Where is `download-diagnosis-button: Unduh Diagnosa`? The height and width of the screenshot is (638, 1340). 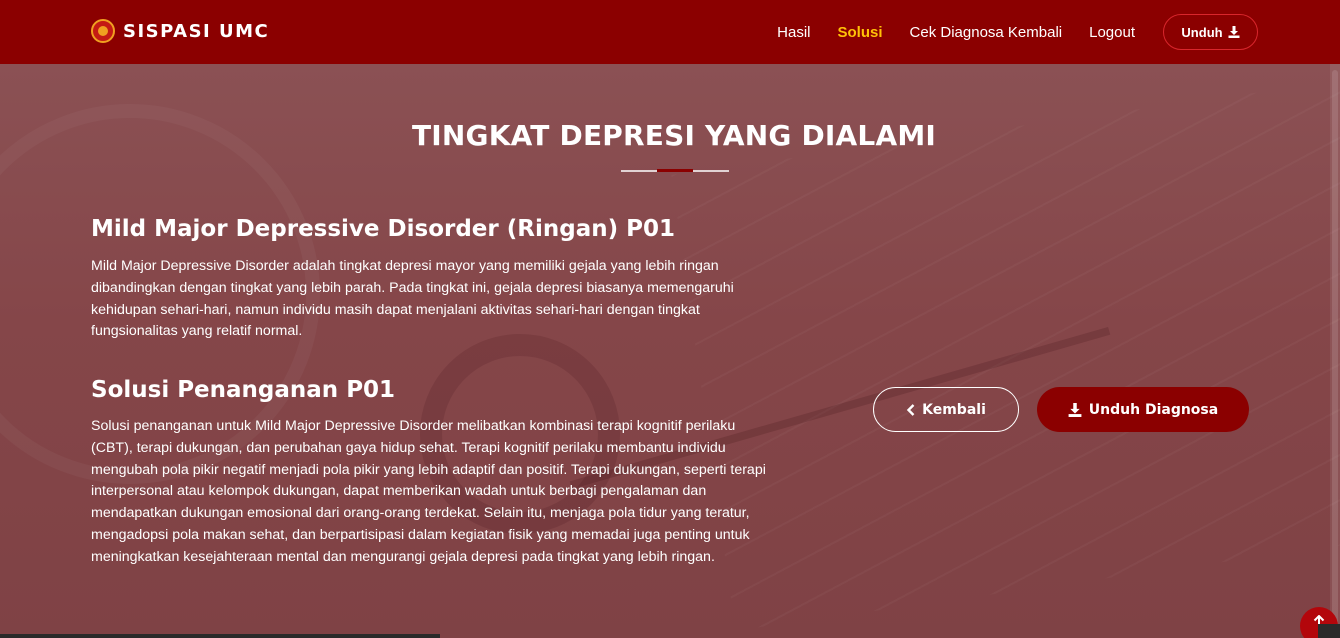 download-diagnosis-button: Unduh Diagnosa is located at coordinates (1143, 409).